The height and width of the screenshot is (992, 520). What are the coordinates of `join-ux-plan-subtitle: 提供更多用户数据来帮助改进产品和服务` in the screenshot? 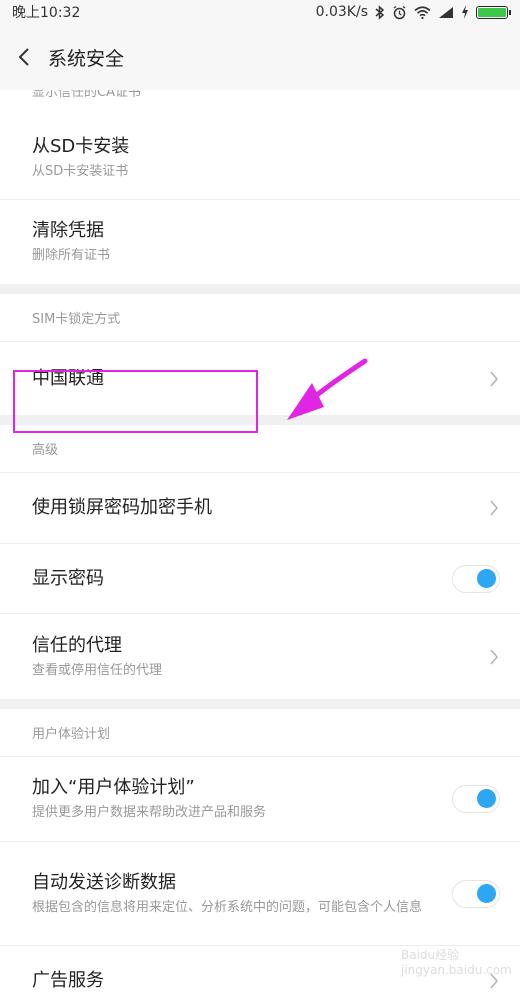 It's located at (149, 812).